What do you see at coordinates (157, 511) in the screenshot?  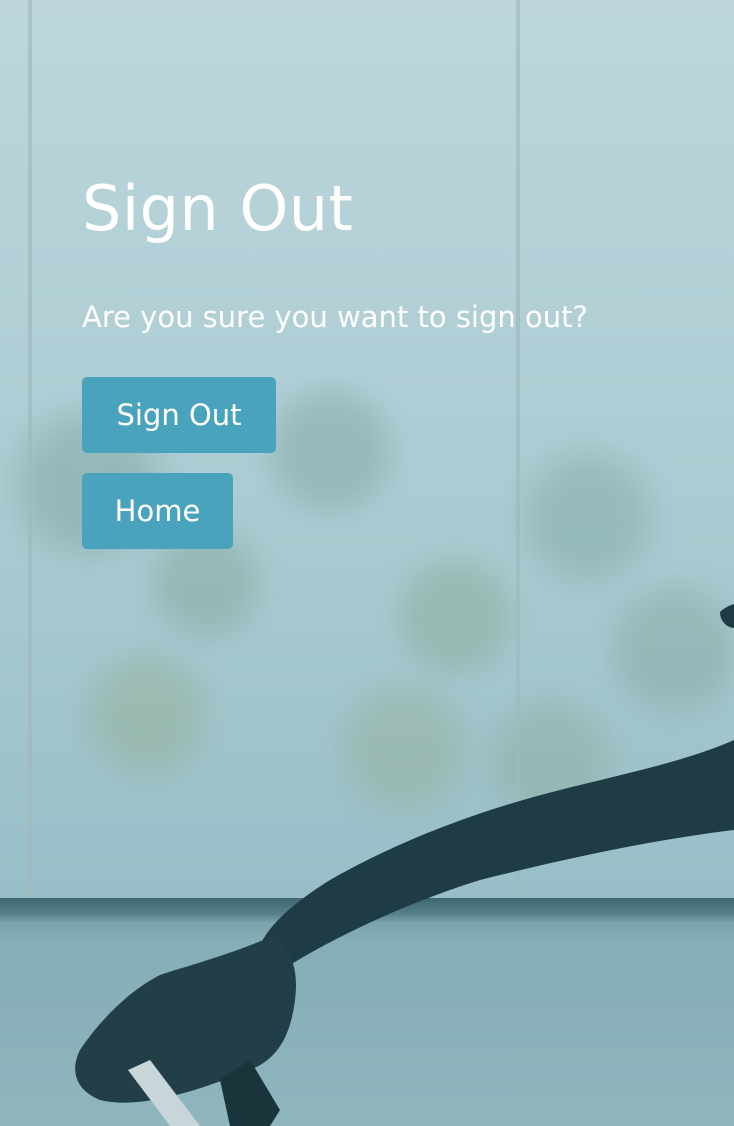 I see `home-button: Home` at bounding box center [157, 511].